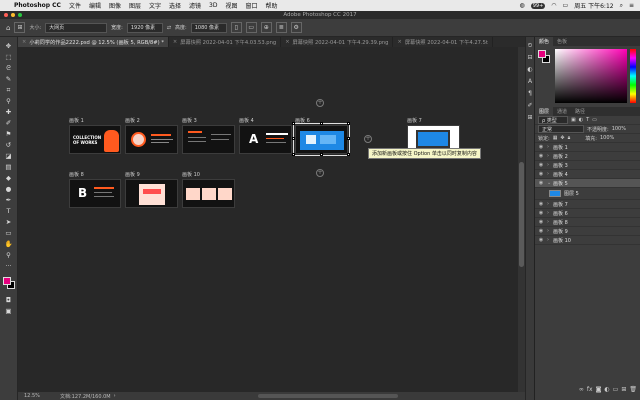  What do you see at coordinates (9, 123) in the screenshot?
I see `brush-tool-icon: ✐` at bounding box center [9, 123].